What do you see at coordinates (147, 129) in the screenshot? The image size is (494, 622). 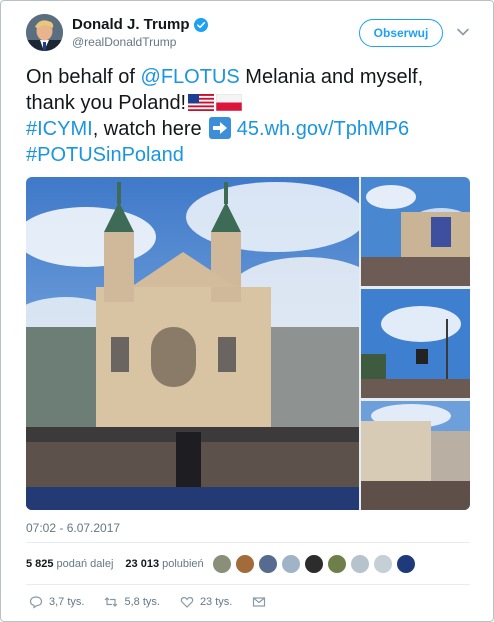 I see `tweet-text-part: , watch here` at bounding box center [147, 129].